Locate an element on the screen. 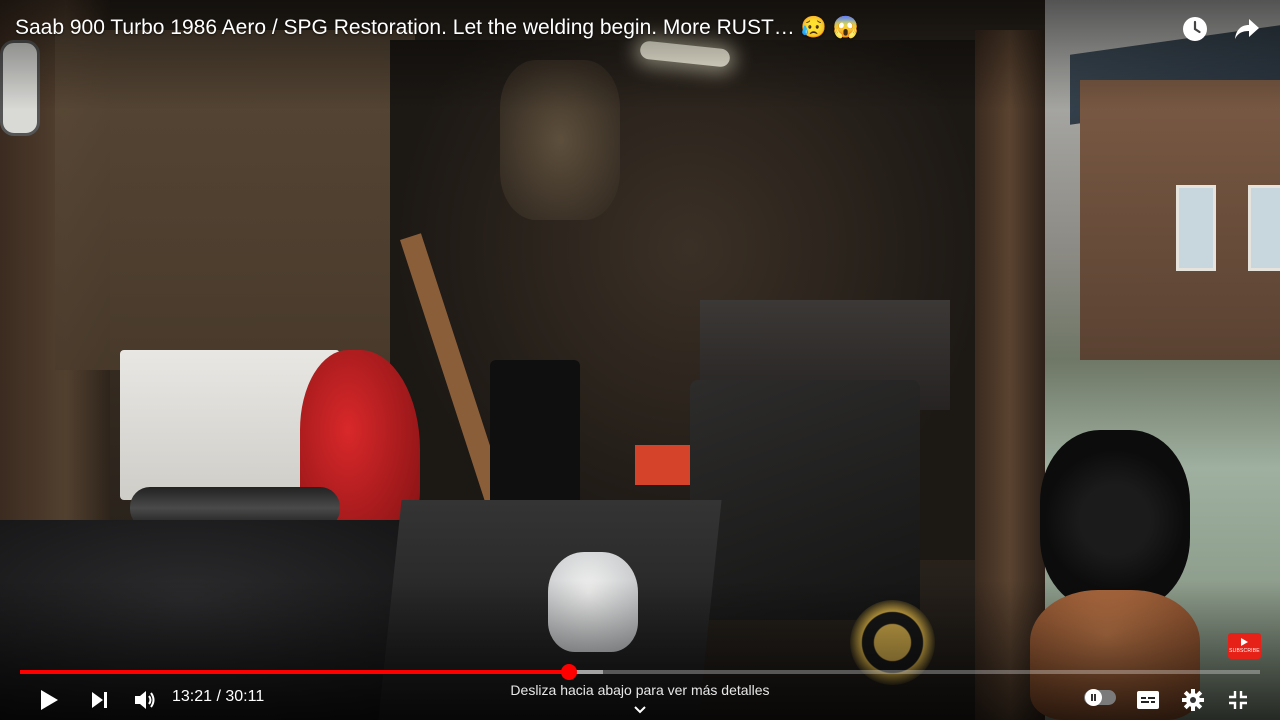  play-button is located at coordinates (49, 700).